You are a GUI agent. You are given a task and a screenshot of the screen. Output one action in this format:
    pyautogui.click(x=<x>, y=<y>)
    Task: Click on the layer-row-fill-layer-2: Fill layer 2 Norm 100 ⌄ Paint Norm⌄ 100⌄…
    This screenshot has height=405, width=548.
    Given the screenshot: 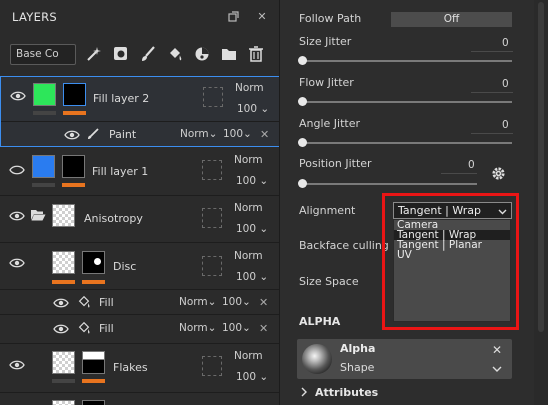 What is the action you would take?
    pyautogui.click(x=139, y=111)
    